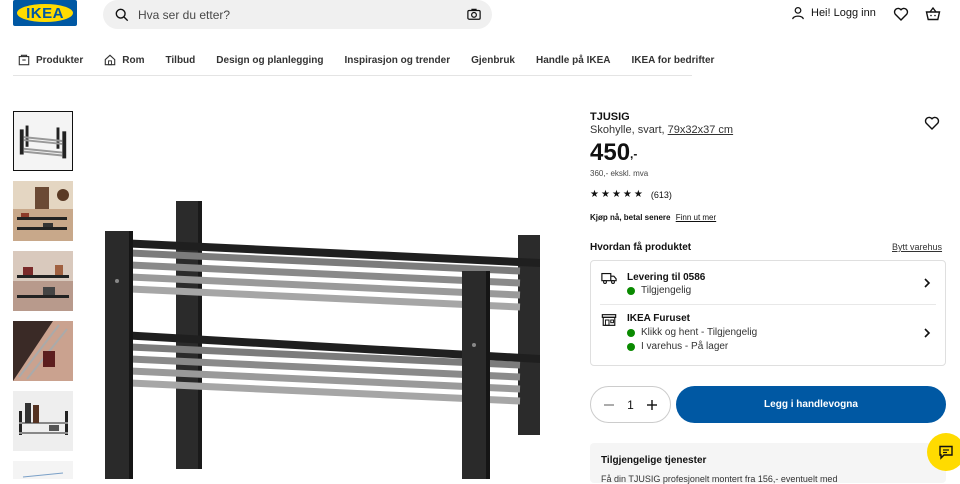 The width and height of the screenshot is (960, 484). I want to click on house-icon, so click(110, 60).